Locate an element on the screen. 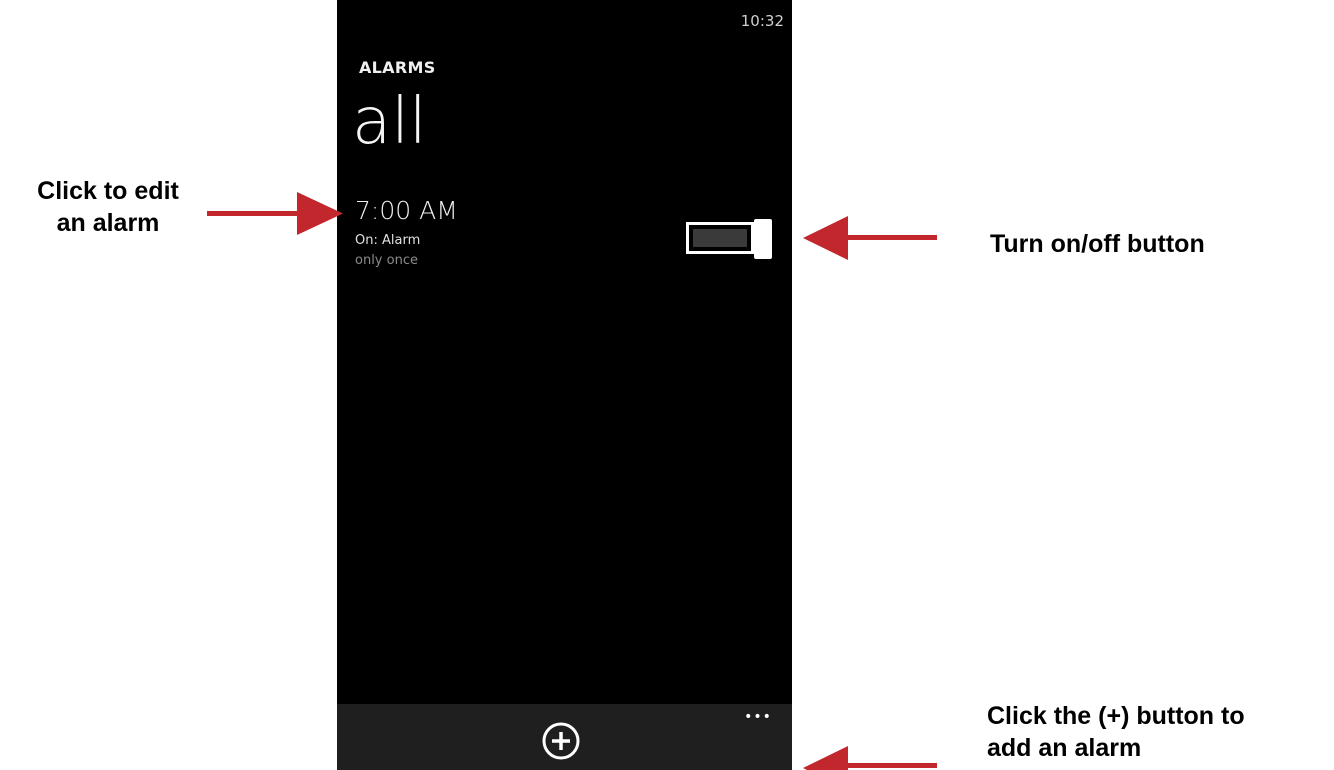 This screenshot has height=770, width=1334. add-alarm-button is located at coordinates (561, 741).